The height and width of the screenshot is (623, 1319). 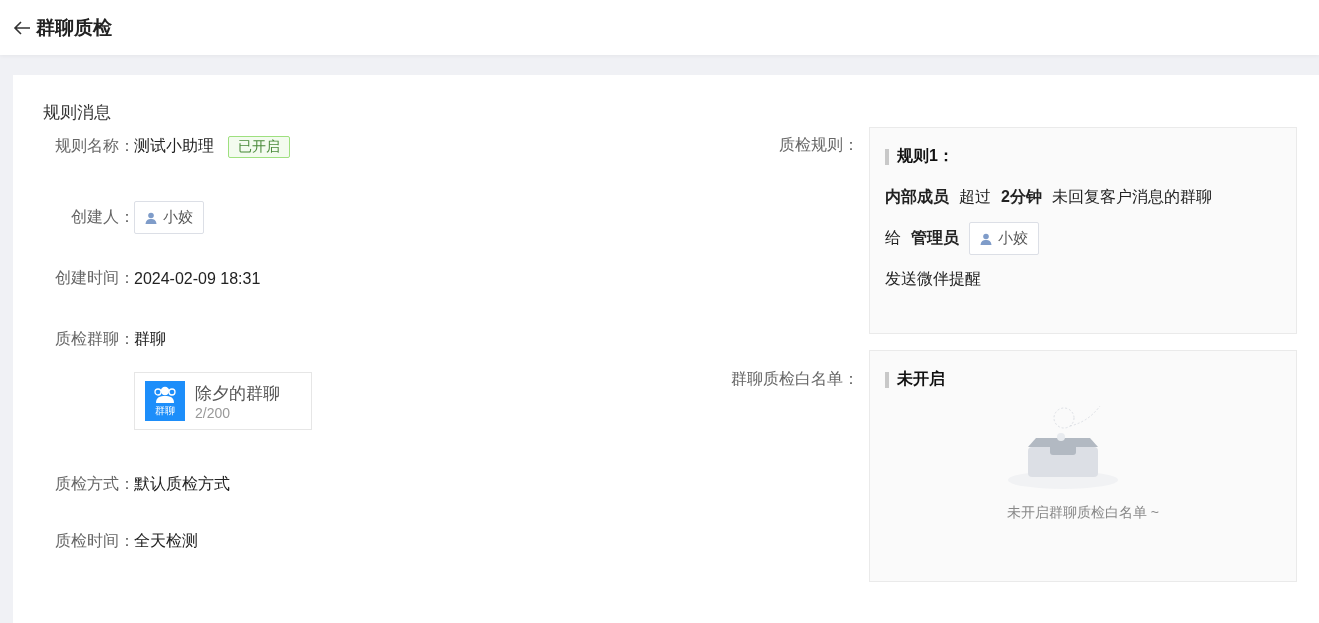 I want to click on field-label: 规则名称：, so click(x=94, y=146).